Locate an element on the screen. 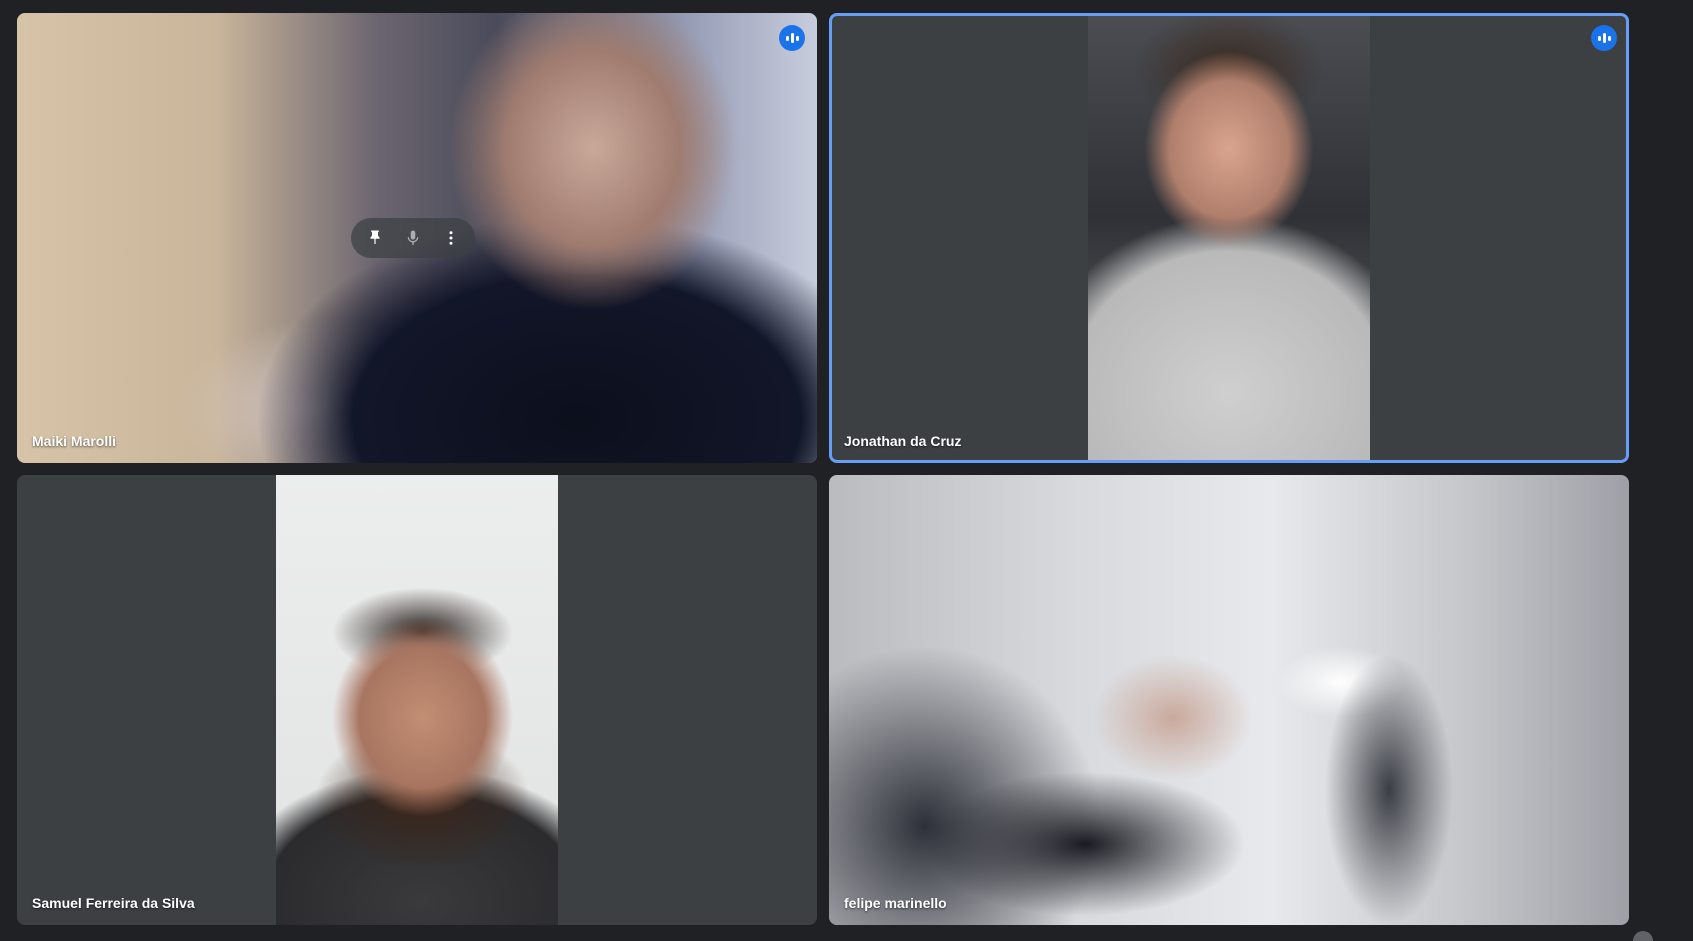 Image resolution: width=1693 pixels, height=941 pixels. more-vert-icon is located at coordinates (451, 238).